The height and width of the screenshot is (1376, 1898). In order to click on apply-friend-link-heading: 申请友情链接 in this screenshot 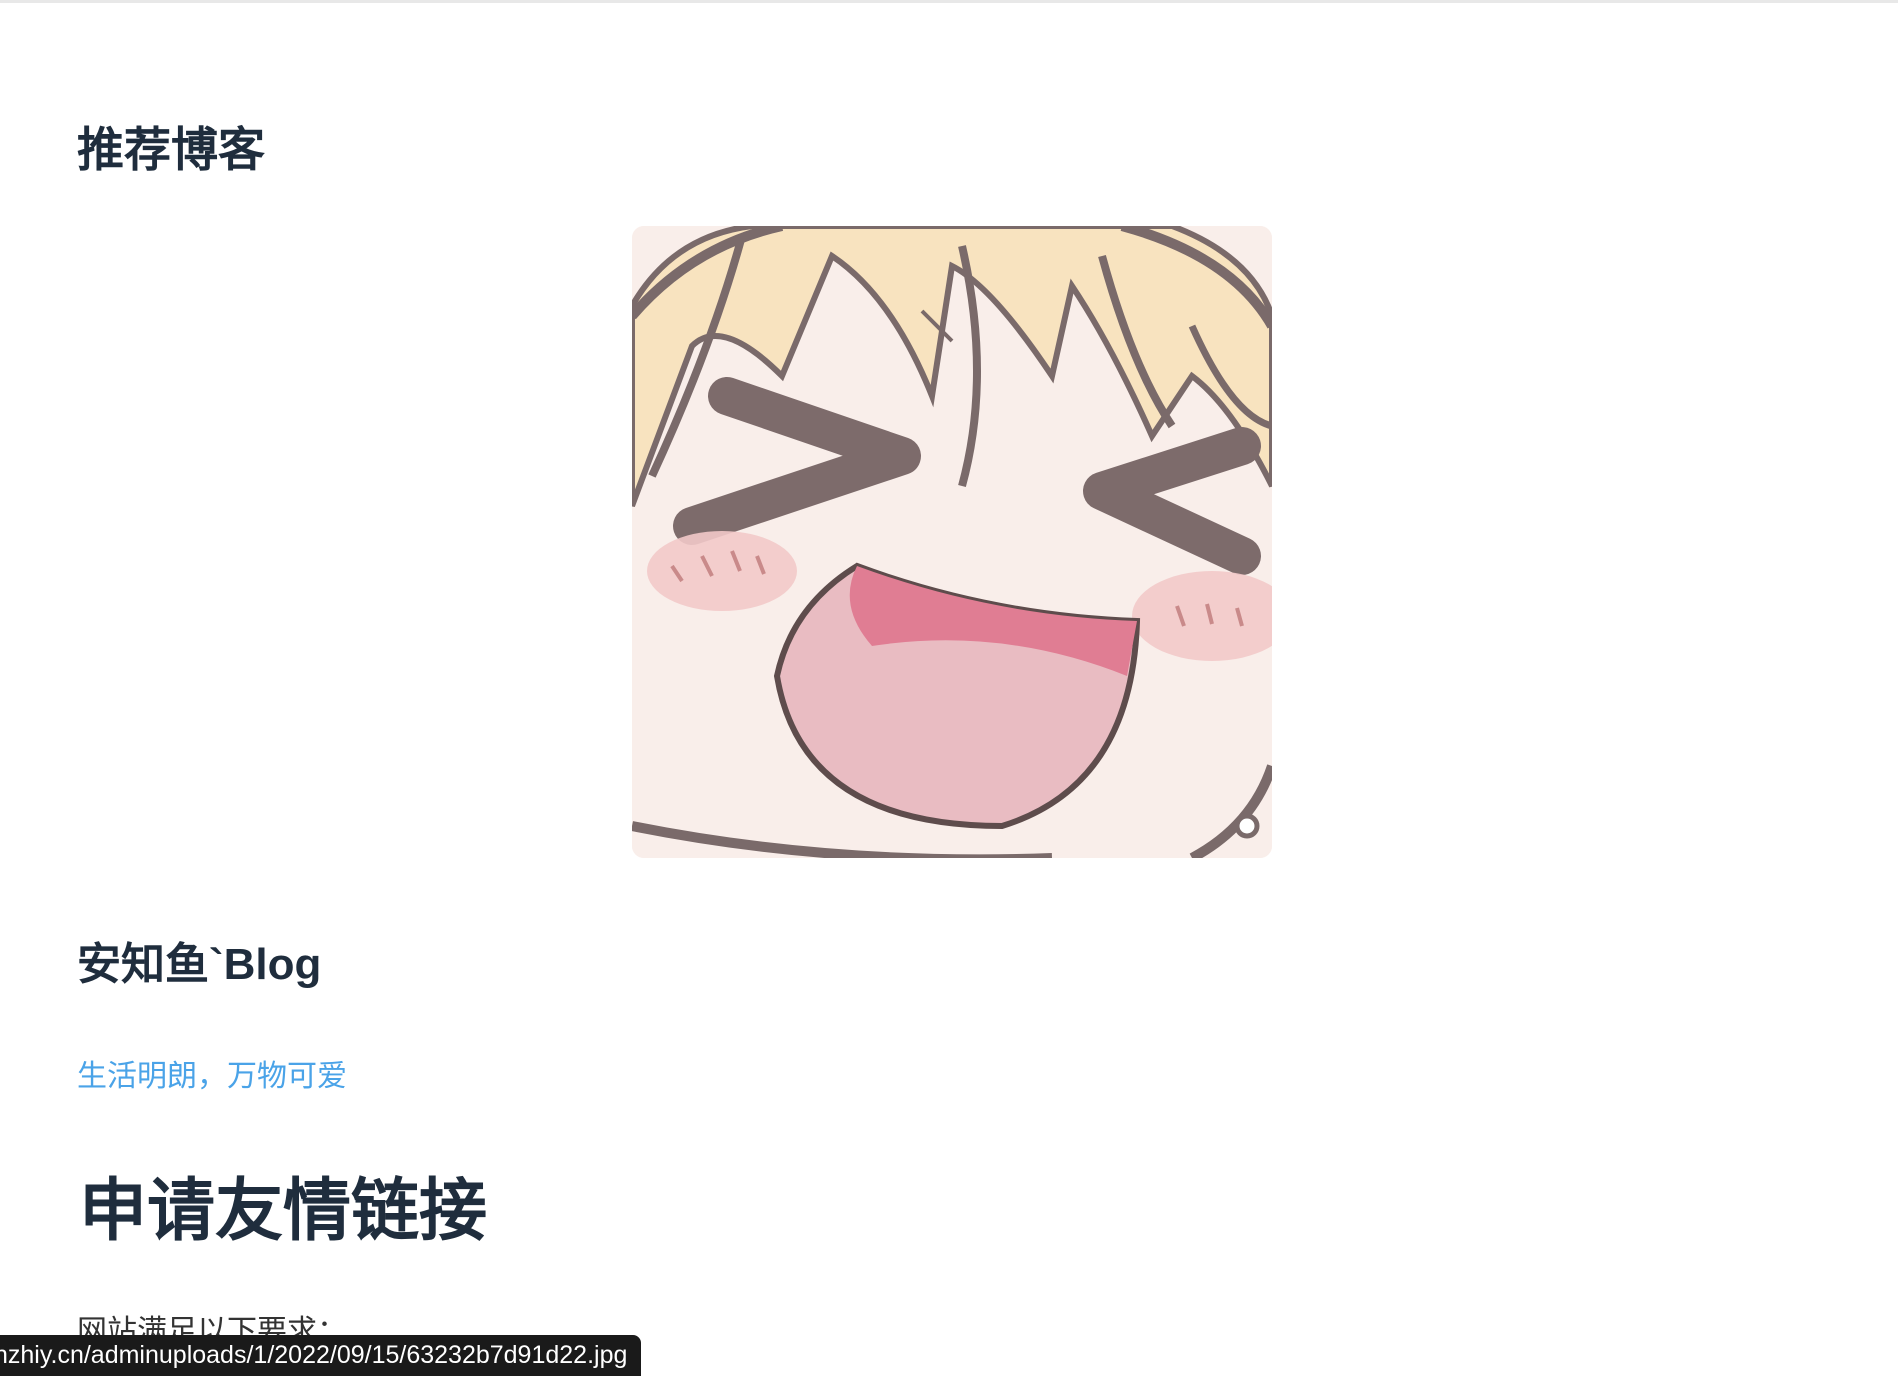, I will do `click(283, 1211)`.